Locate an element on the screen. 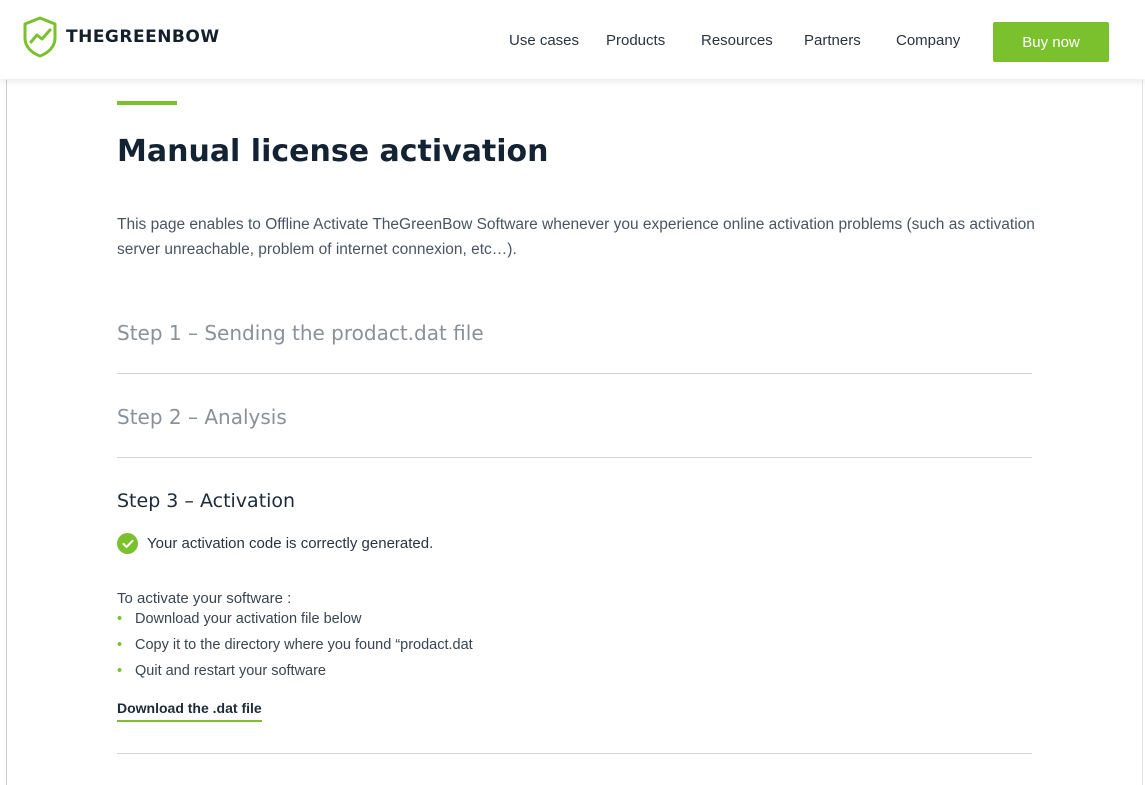 This screenshot has height=785, width=1145. list-item: • Download your activation file below is located at coordinates (295, 622).